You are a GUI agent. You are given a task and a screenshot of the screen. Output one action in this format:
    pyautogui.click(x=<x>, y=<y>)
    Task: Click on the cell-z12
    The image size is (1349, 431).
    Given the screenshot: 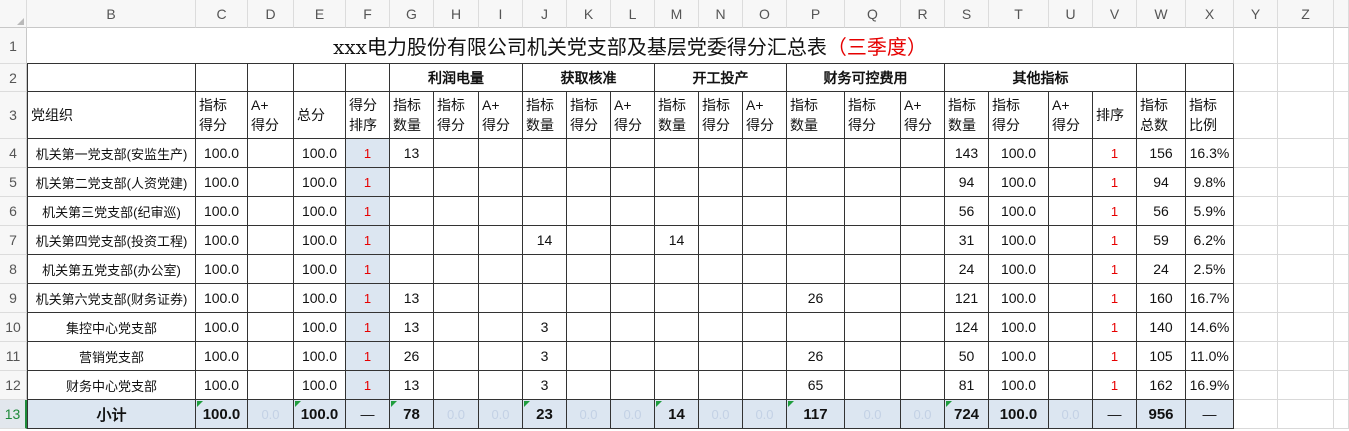 What is the action you would take?
    pyautogui.click(x=1306, y=385)
    